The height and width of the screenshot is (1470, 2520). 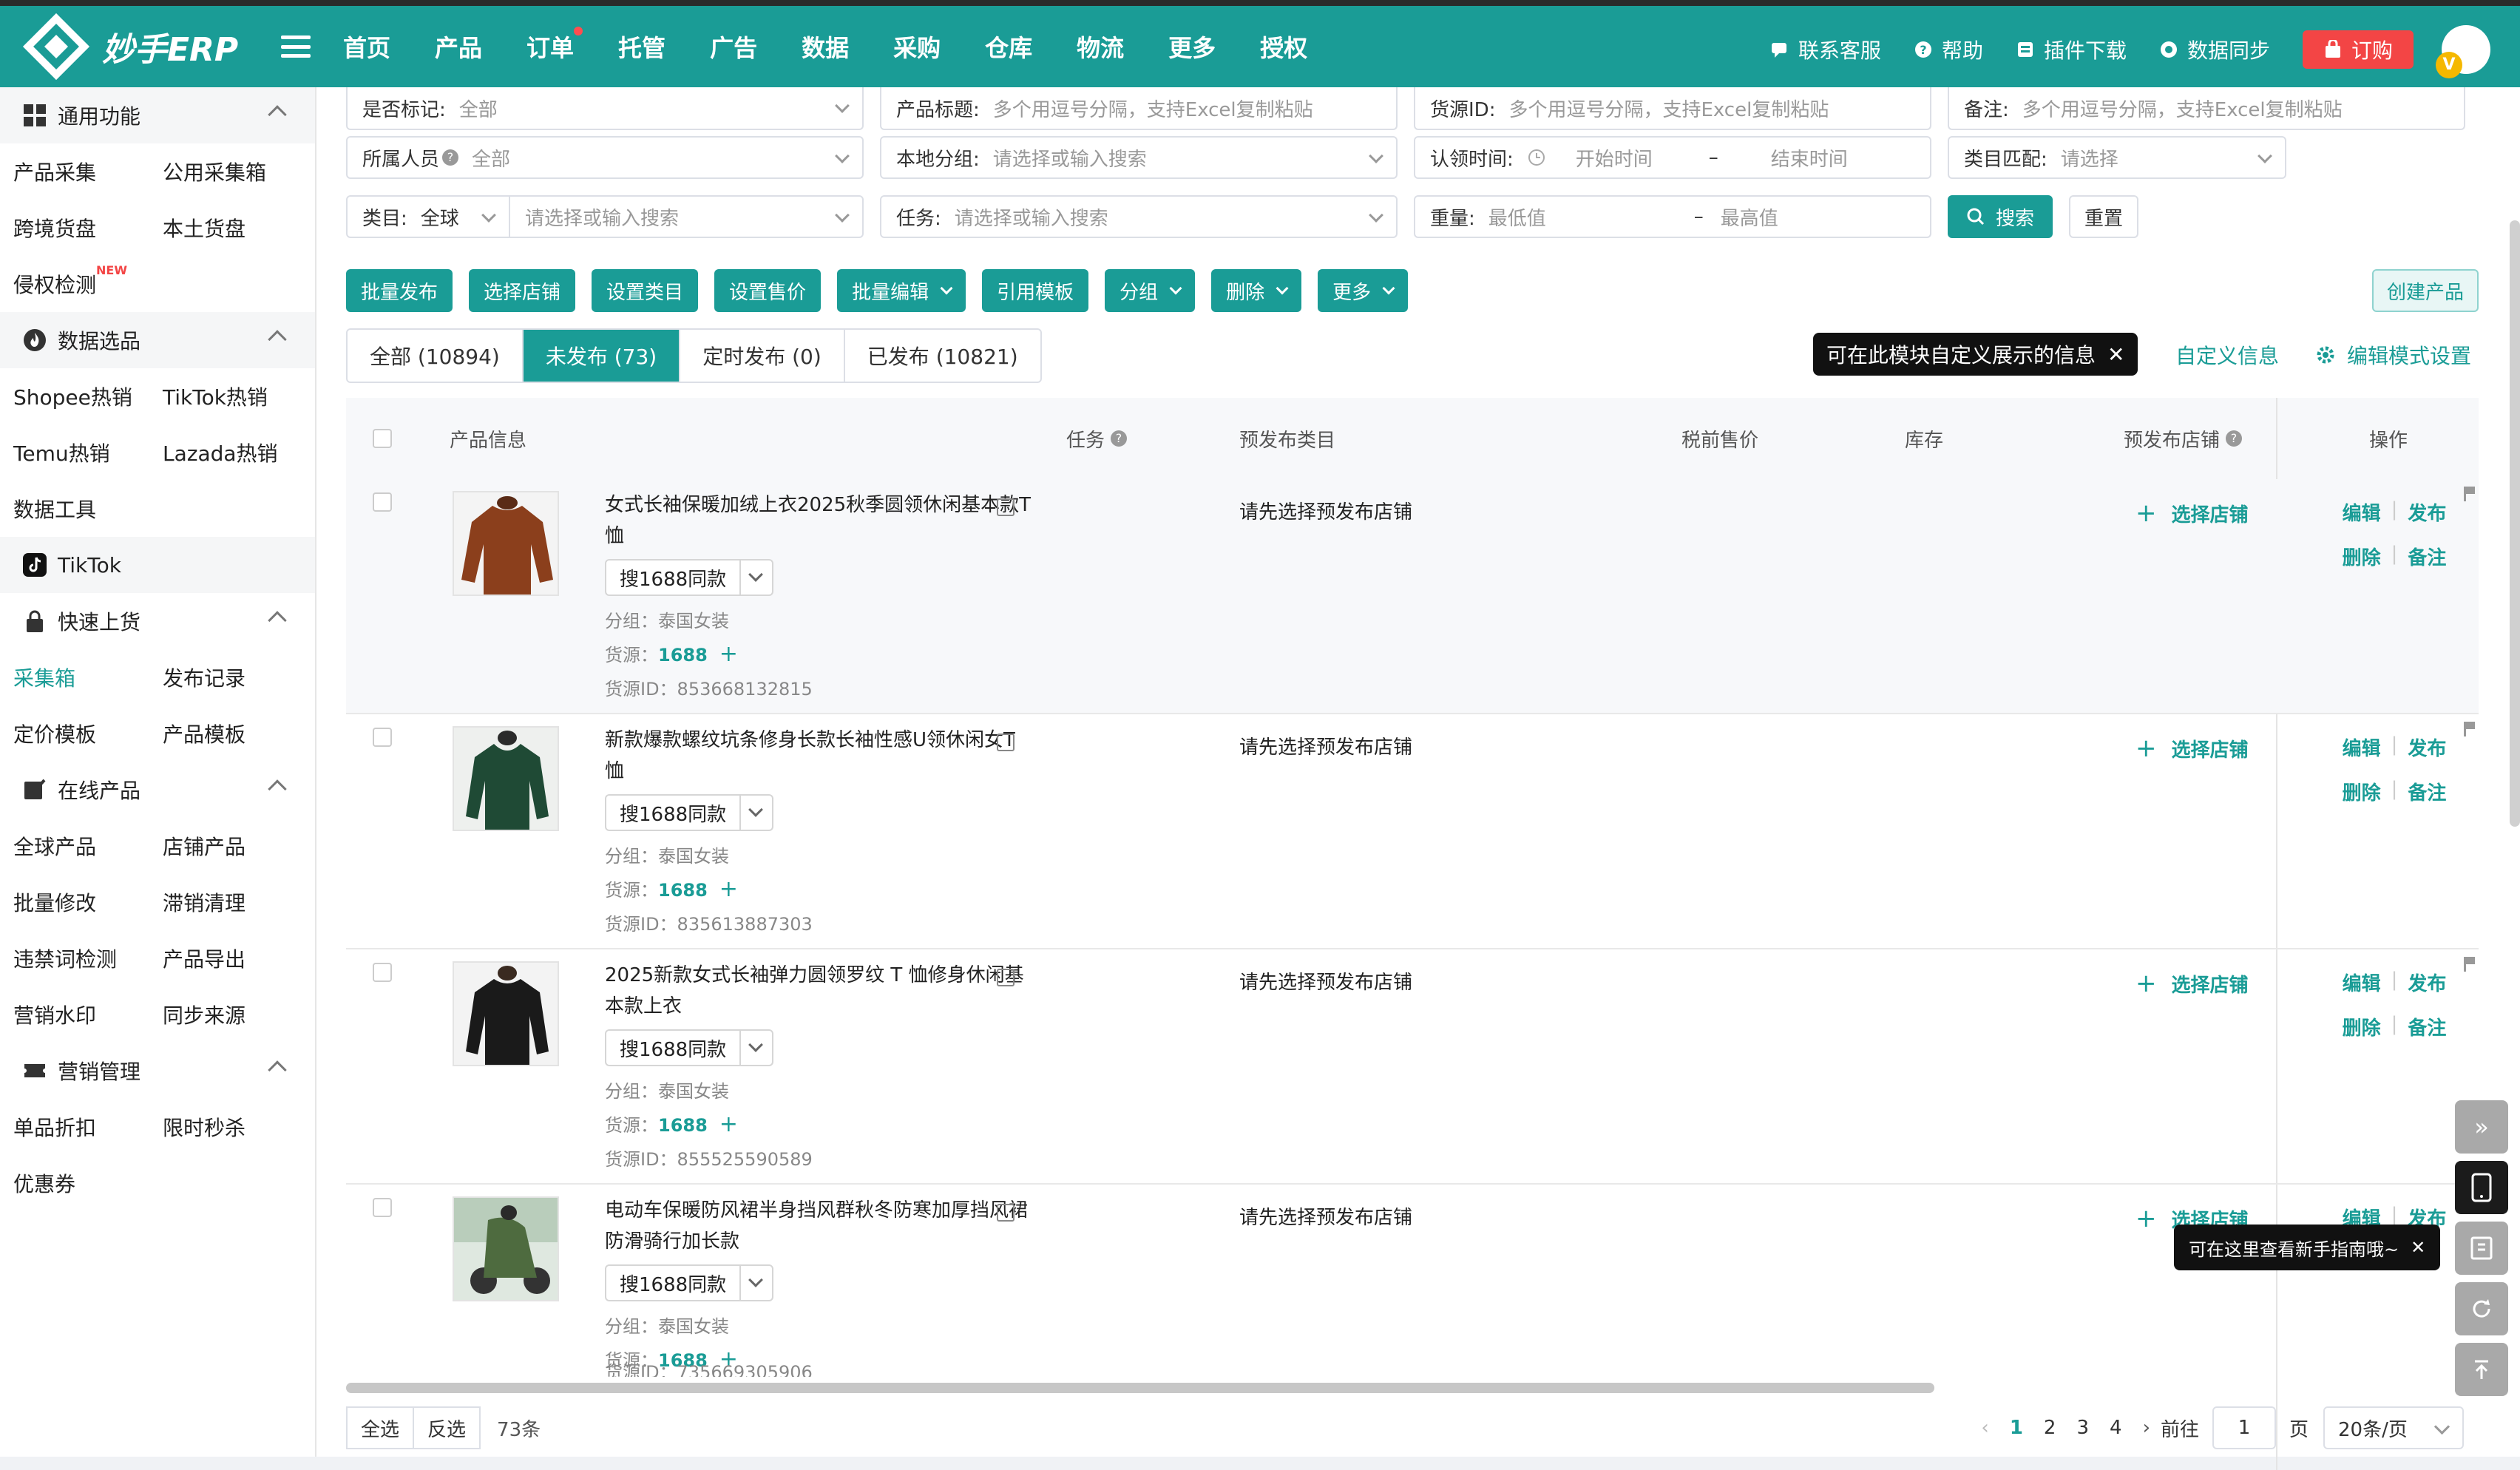 What do you see at coordinates (825, 47) in the screenshot?
I see `nav-data: 数据` at bounding box center [825, 47].